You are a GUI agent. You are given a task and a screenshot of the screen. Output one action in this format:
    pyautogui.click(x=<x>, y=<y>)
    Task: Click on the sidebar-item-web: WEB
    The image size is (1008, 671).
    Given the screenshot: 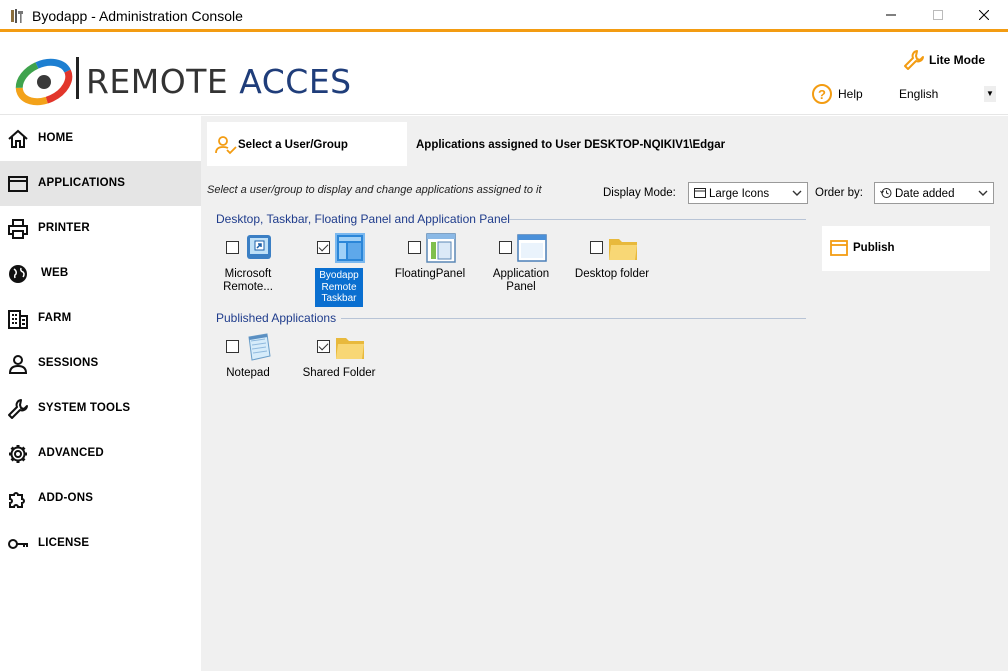 What is the action you would take?
    pyautogui.click(x=100, y=273)
    